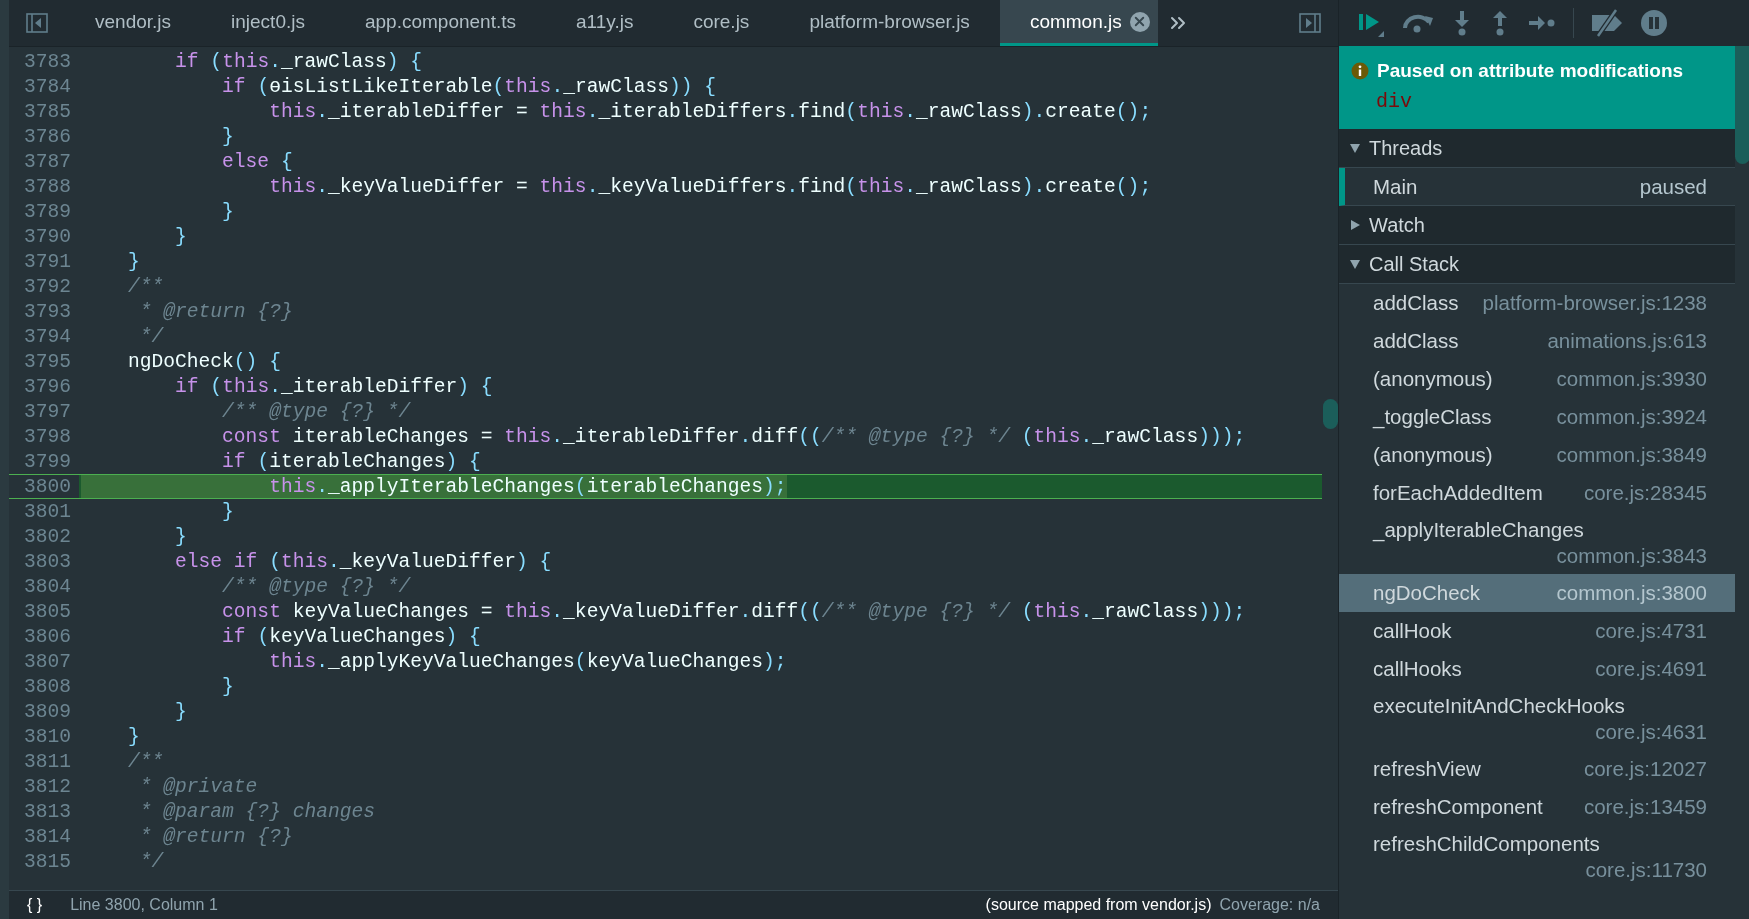 This screenshot has height=919, width=1749. Describe the element at coordinates (673, 161) in the screenshot. I see `code-line: 3787 else {` at that location.